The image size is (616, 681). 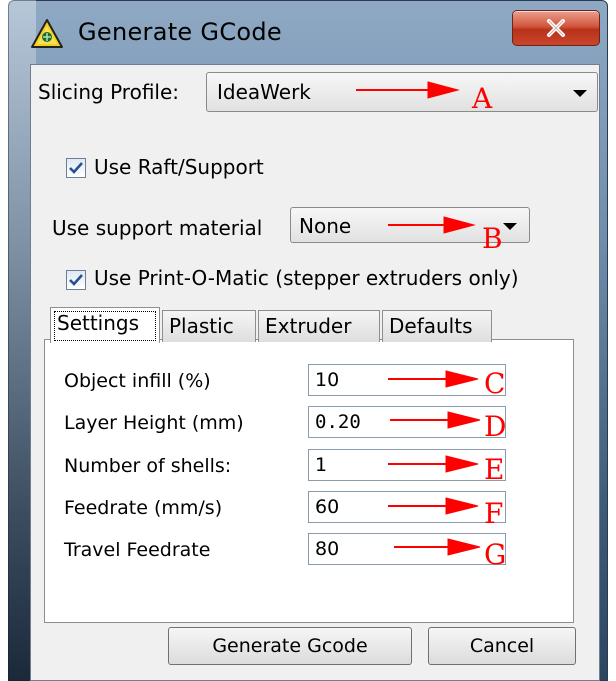 What do you see at coordinates (495, 554) in the screenshot?
I see `annotation-label-g: G` at bounding box center [495, 554].